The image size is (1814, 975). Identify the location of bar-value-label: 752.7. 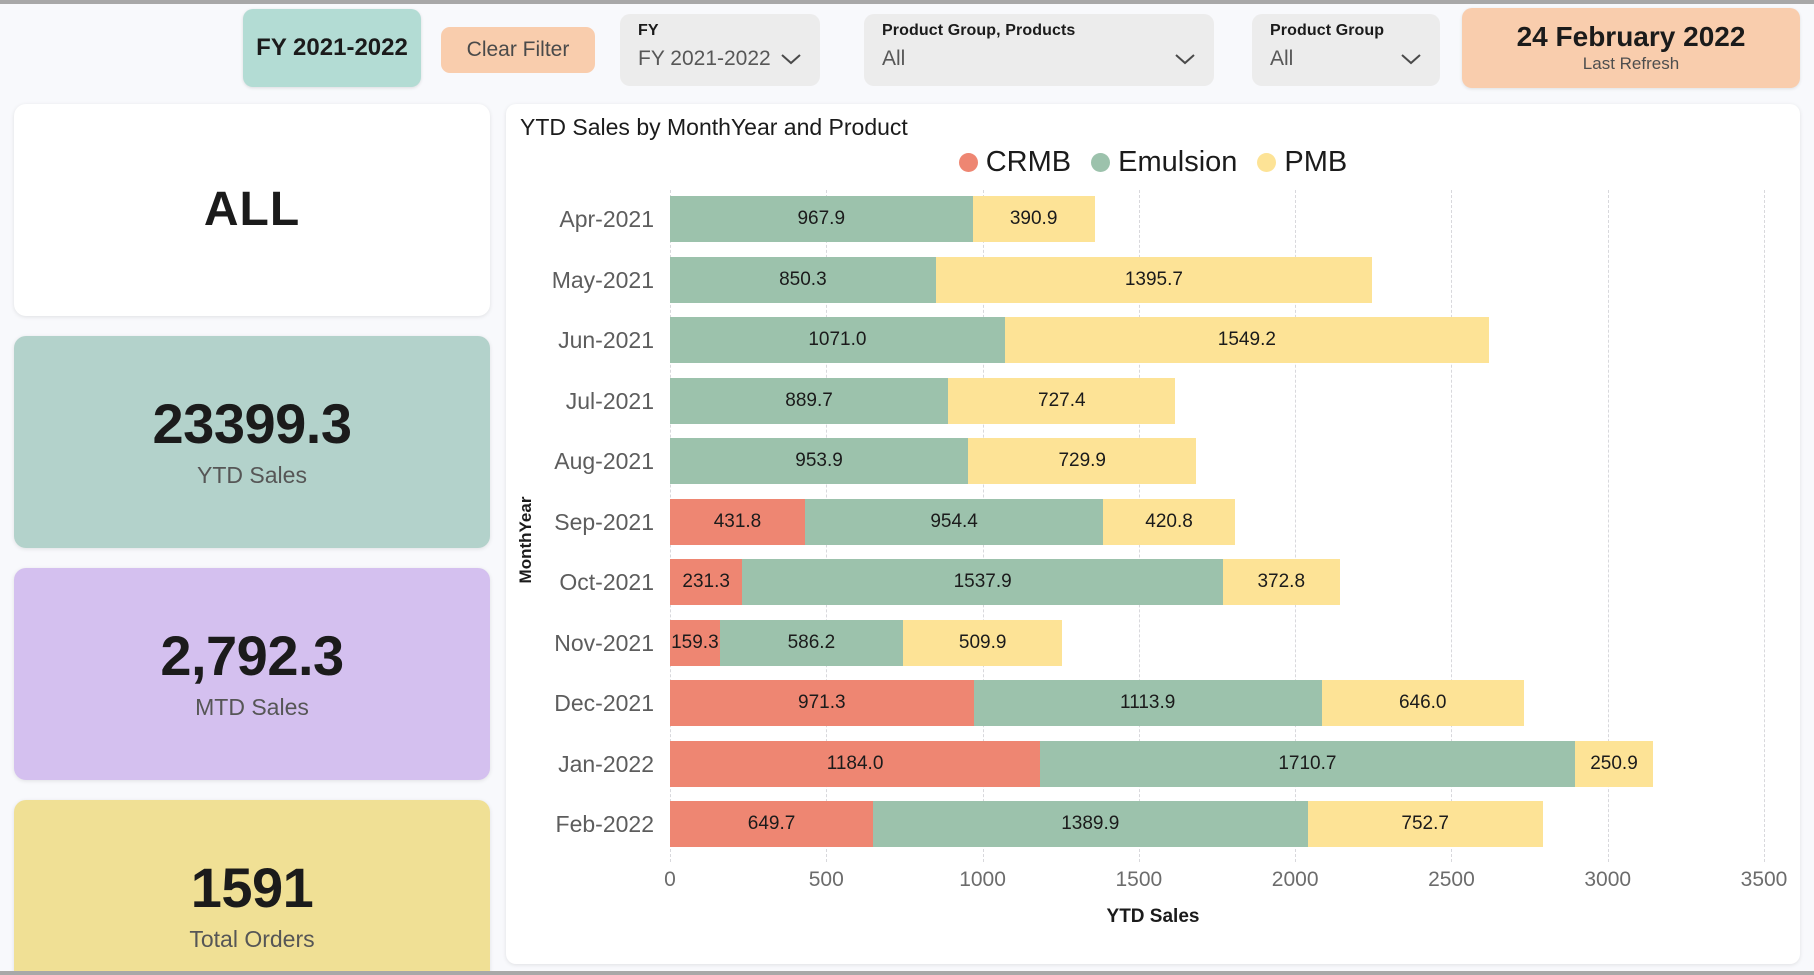
(1425, 823).